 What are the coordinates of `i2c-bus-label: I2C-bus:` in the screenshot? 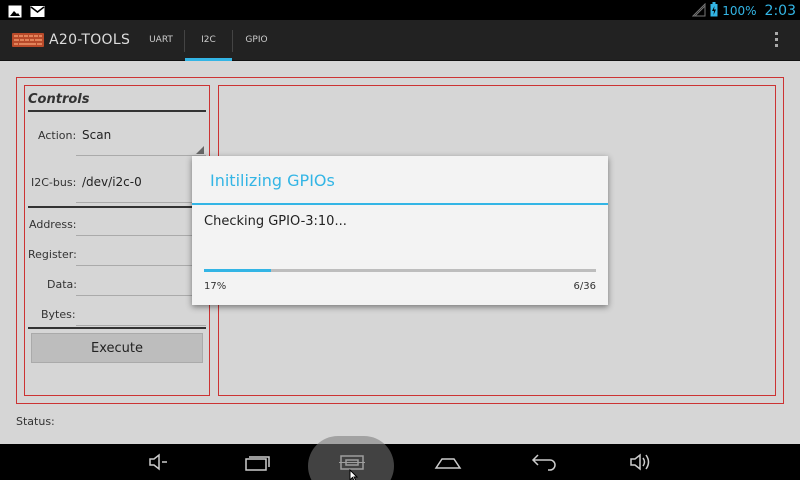 It's located at (54, 182).